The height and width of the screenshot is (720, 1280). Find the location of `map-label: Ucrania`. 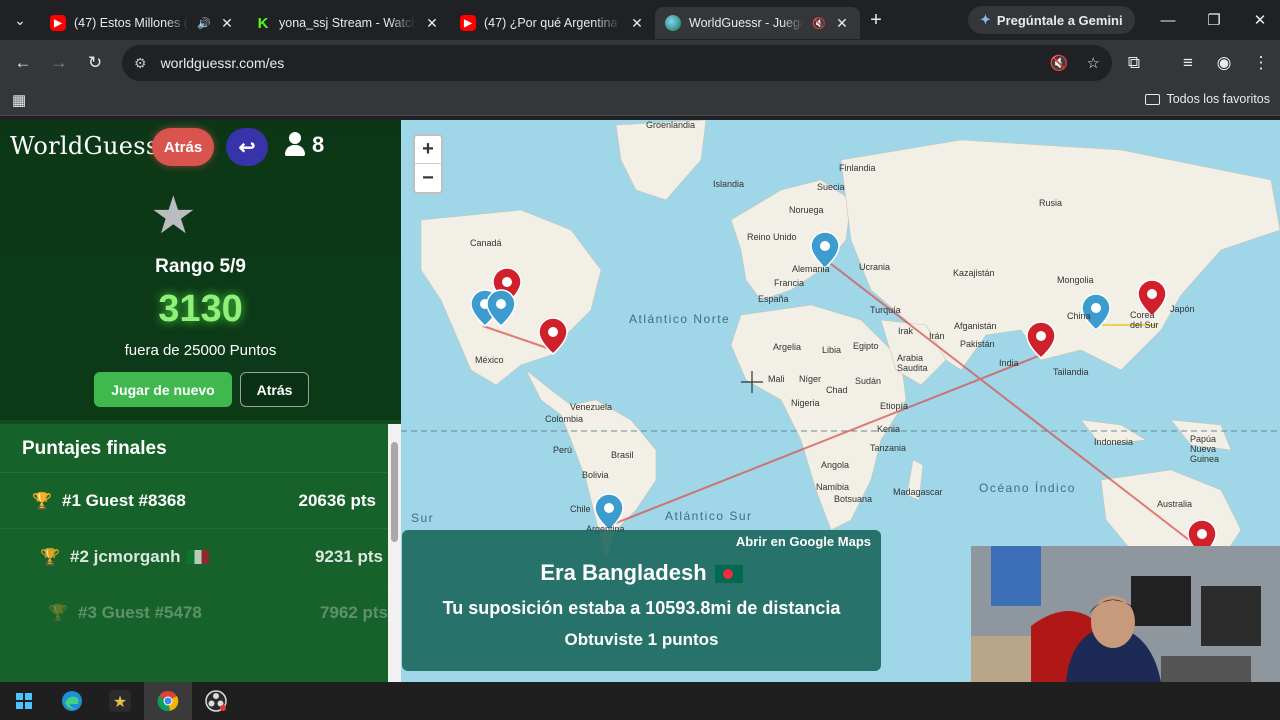

map-label: Ucrania is located at coordinates (875, 267).